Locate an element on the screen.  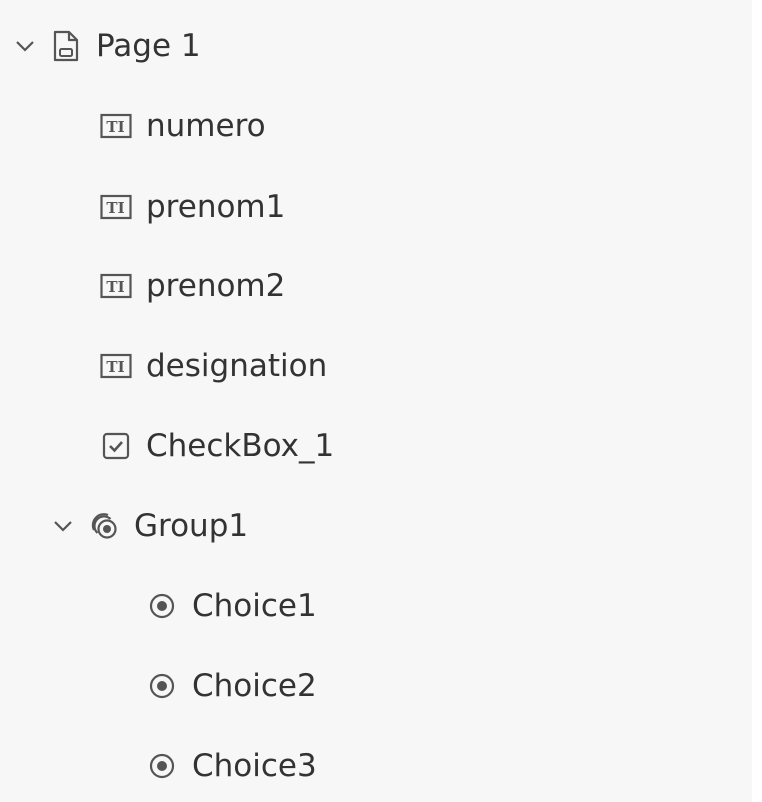
tree-item-choice1: Choice1 is located at coordinates (231, 606).